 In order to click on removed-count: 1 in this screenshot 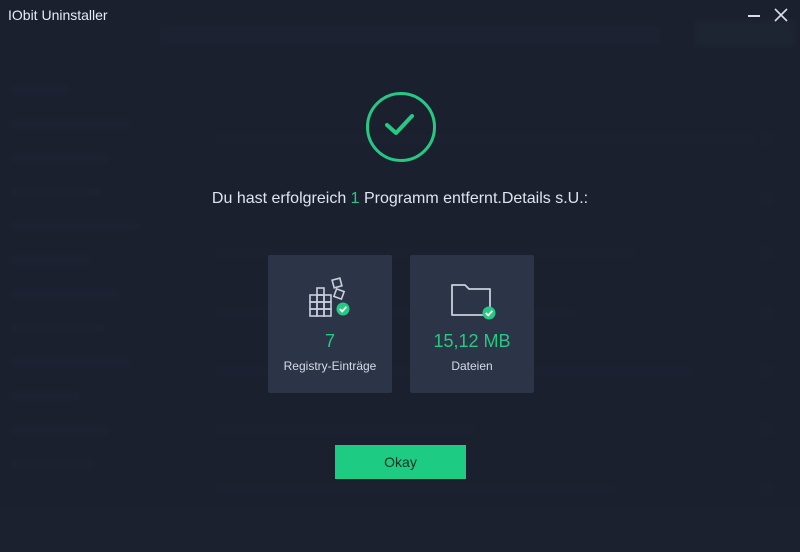, I will do `click(355, 198)`.